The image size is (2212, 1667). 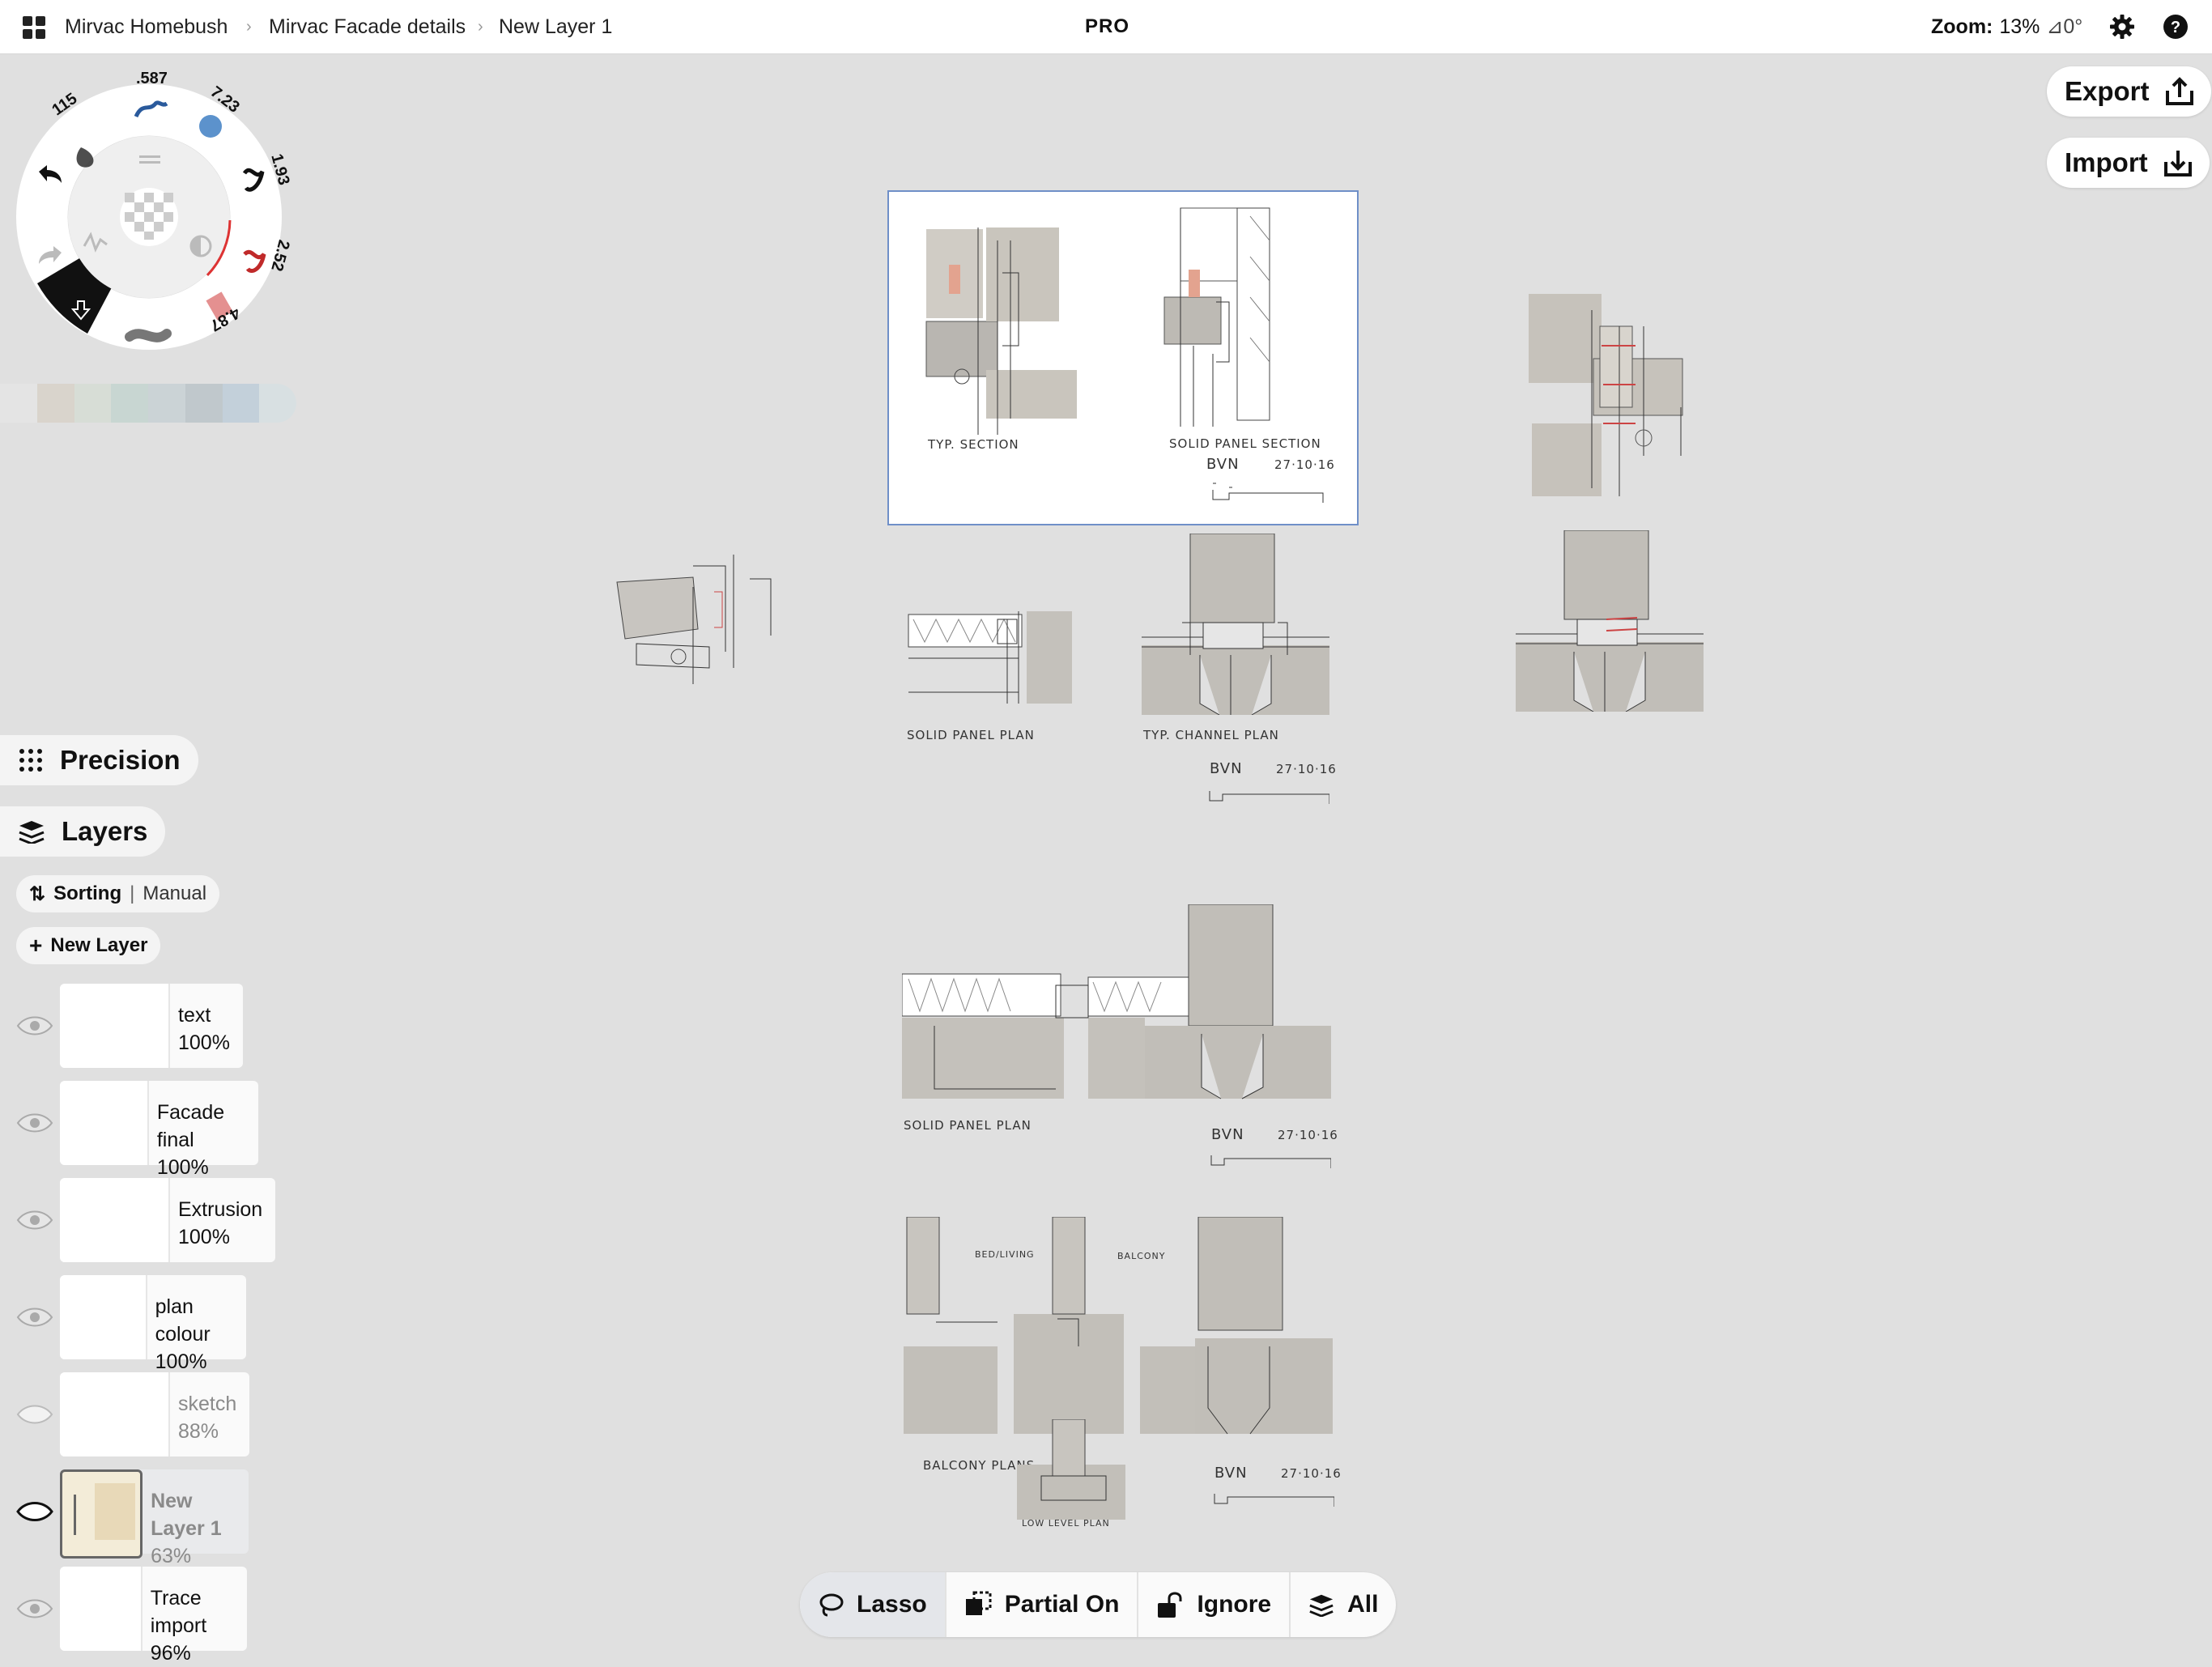 I want to click on all-label: All, so click(x=1363, y=1604).